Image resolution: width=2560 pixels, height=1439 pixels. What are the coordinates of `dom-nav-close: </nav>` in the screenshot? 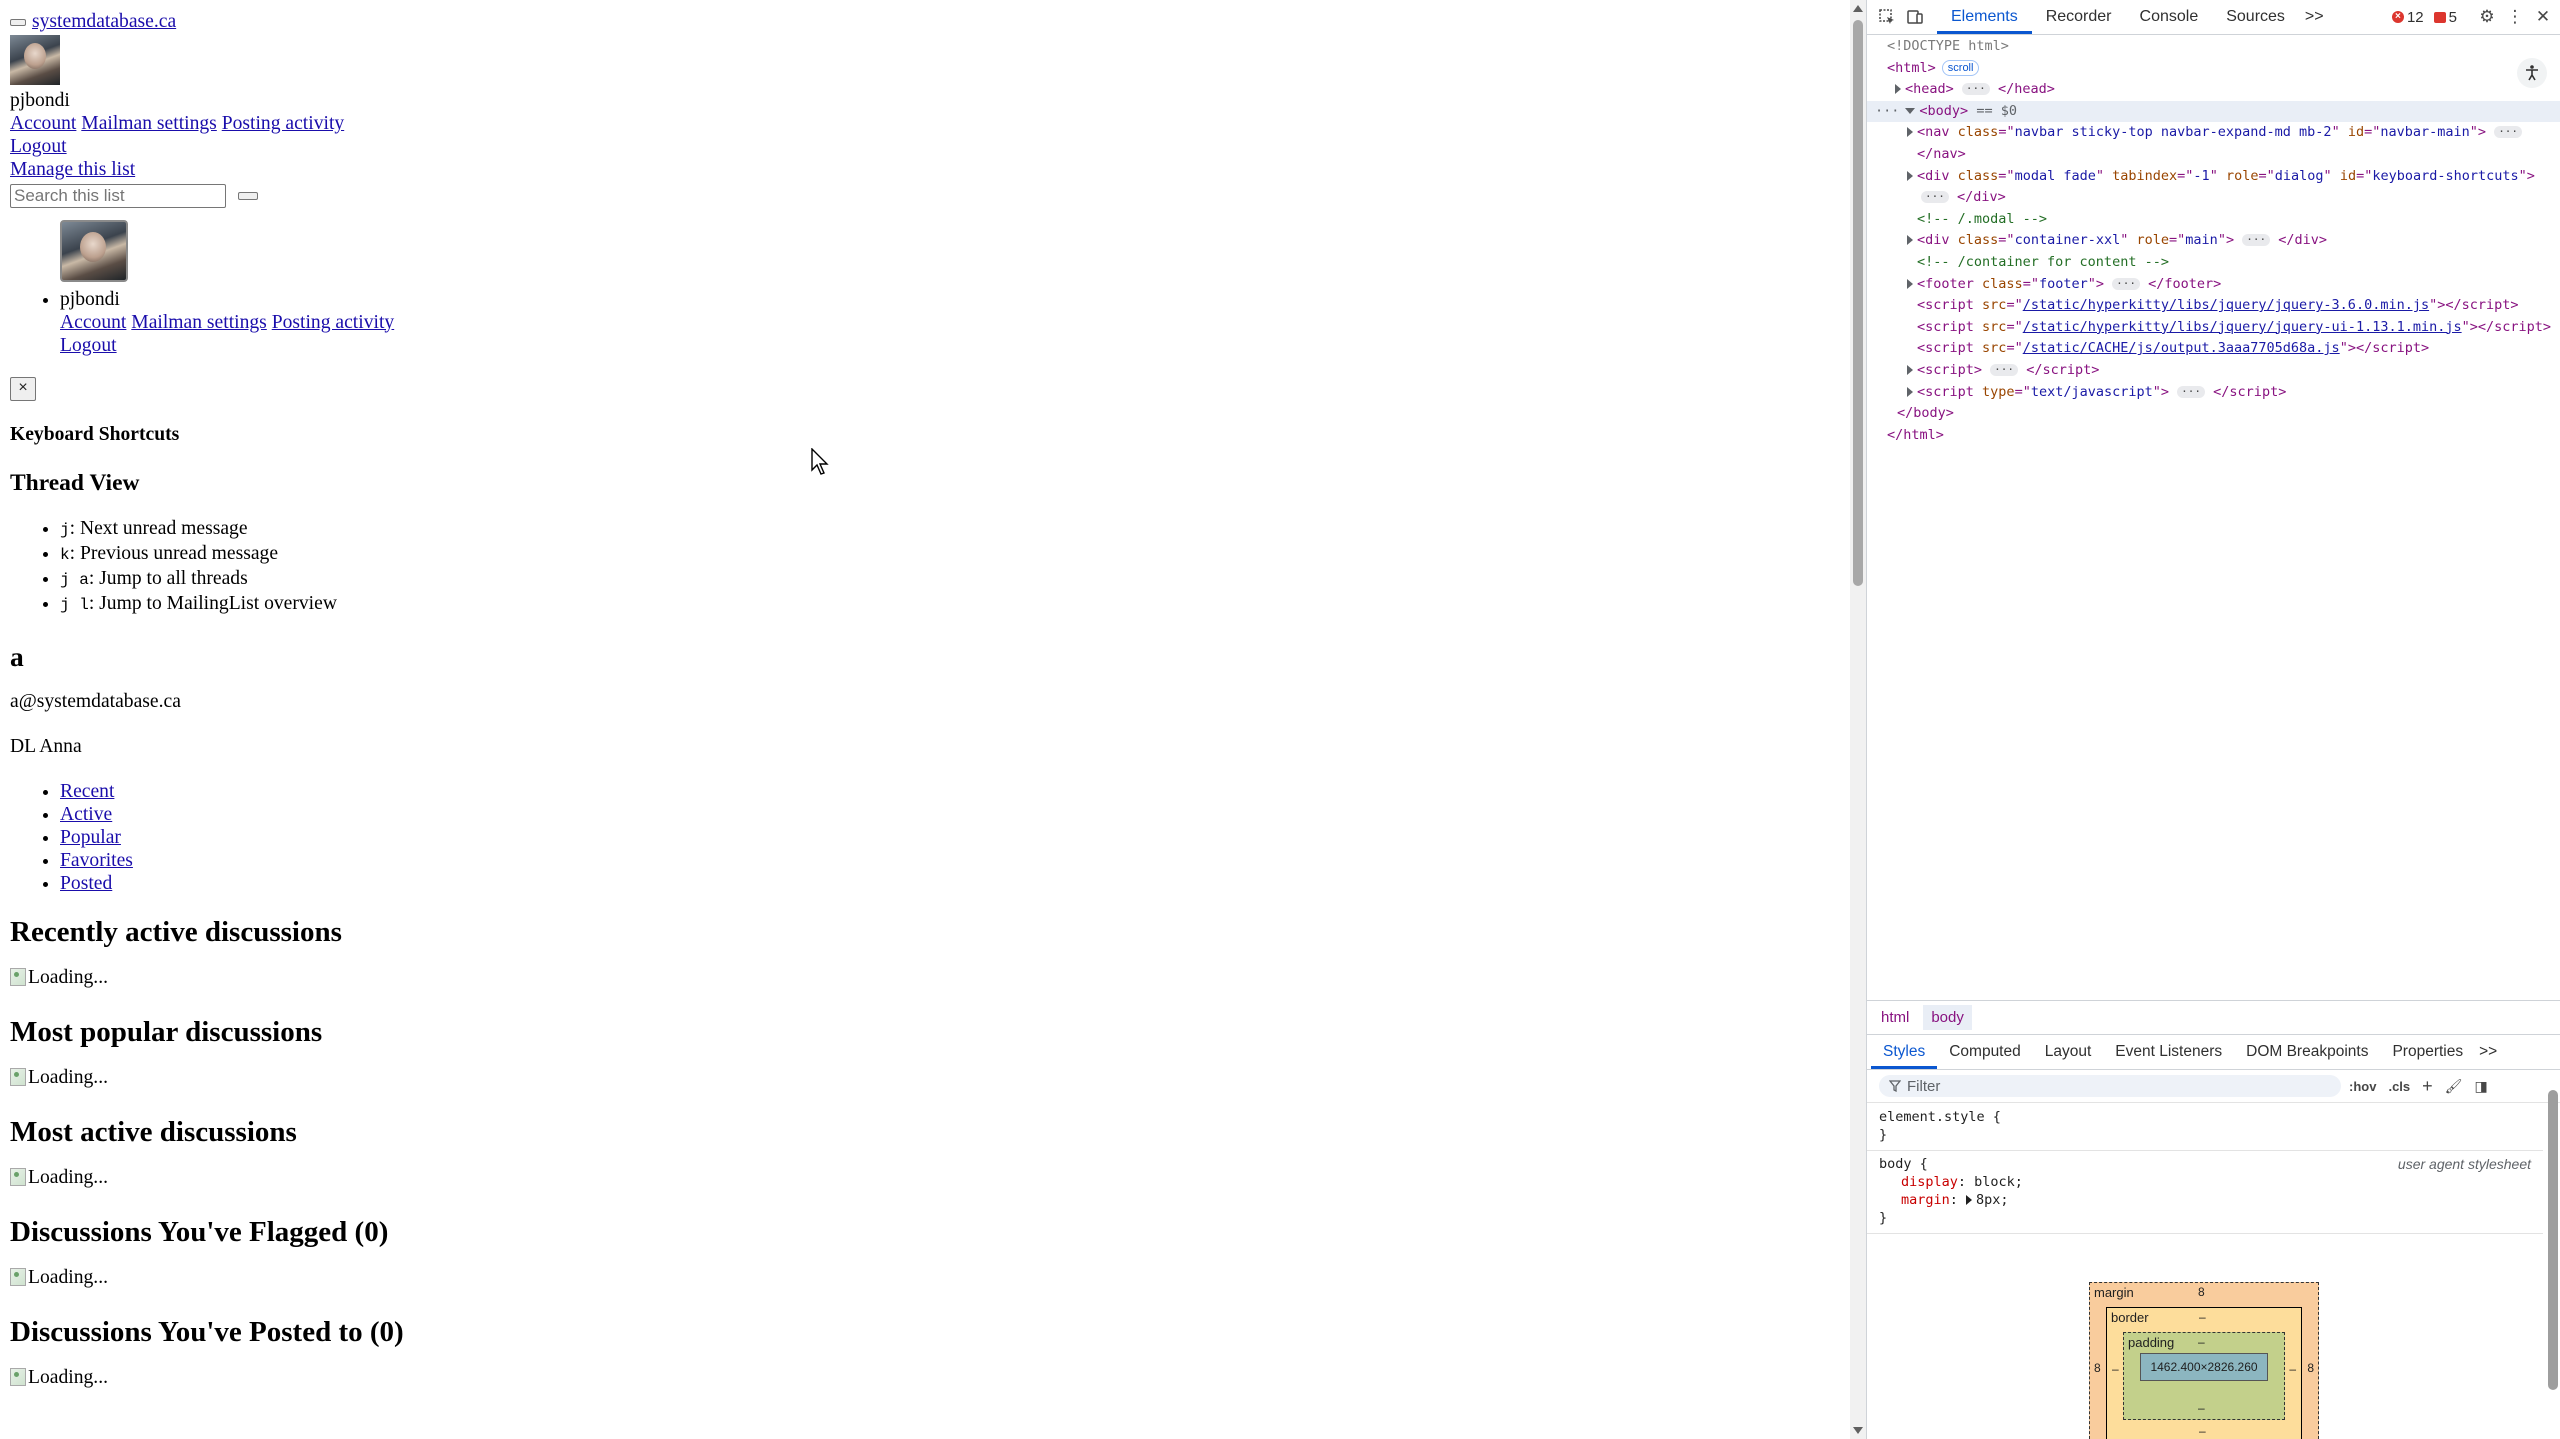 It's located at (2213, 155).